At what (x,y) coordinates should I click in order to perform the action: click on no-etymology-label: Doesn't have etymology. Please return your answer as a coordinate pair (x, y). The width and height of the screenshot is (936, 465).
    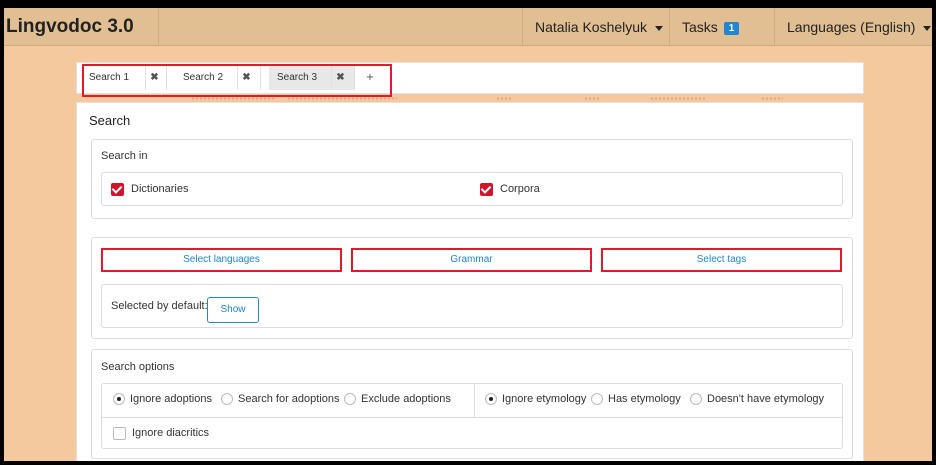
    Looking at the image, I should click on (765, 399).